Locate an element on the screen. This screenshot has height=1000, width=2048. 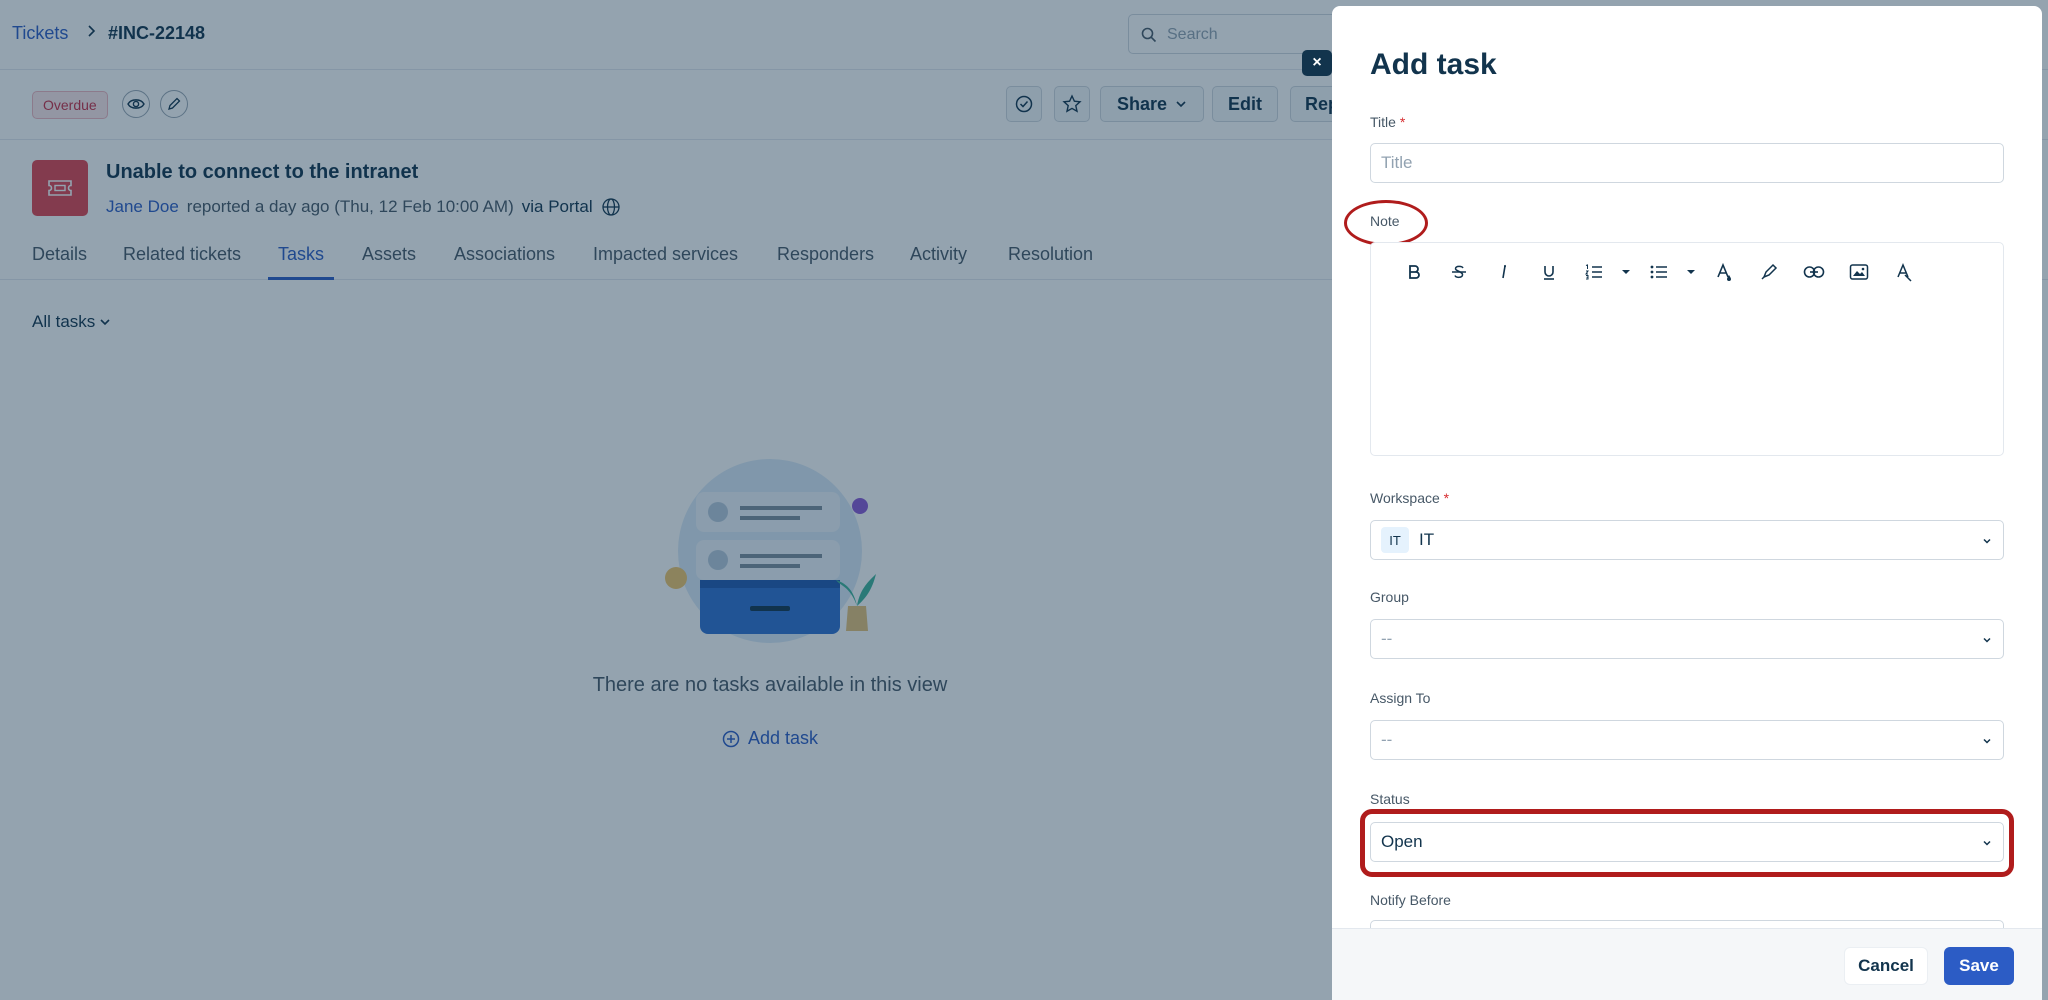
close-icon: × is located at coordinates (1317, 62).